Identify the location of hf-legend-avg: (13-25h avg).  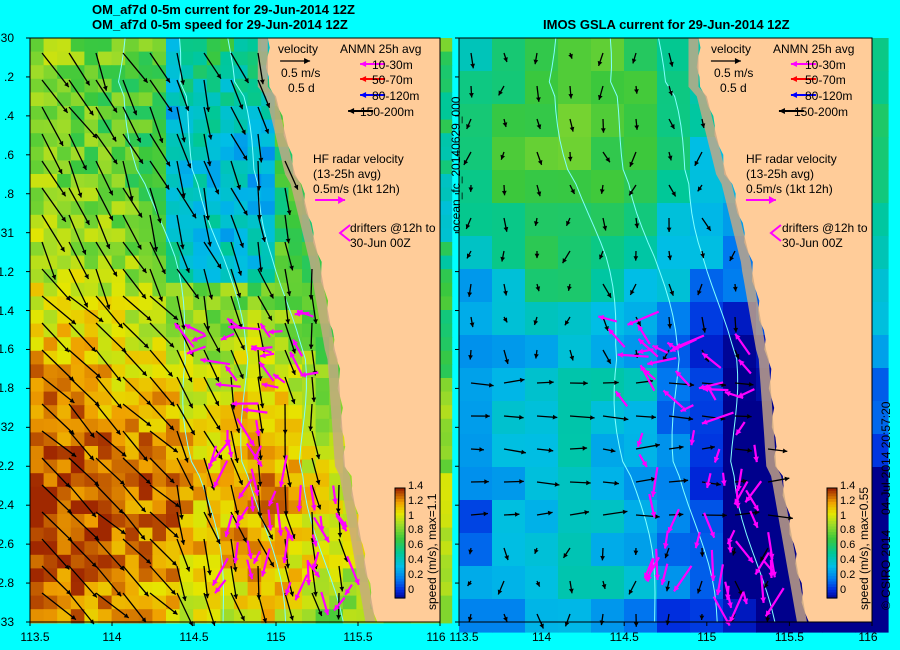
(780, 174).